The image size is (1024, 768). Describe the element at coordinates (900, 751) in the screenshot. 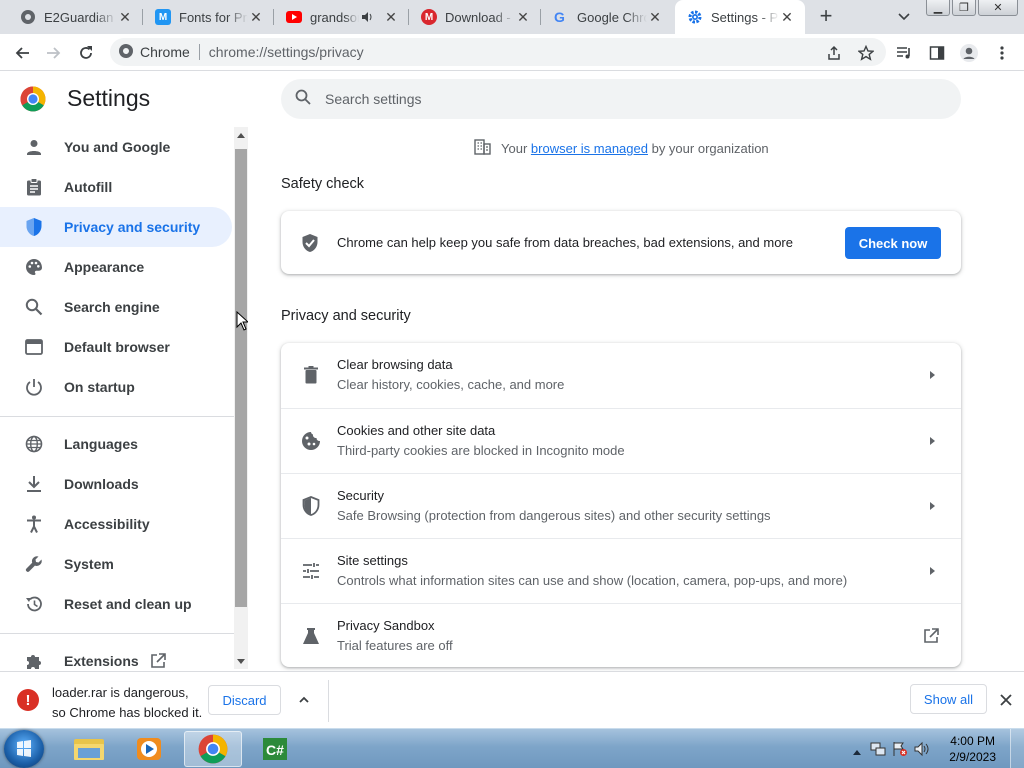

I see `action-center-flag-icon` at that location.